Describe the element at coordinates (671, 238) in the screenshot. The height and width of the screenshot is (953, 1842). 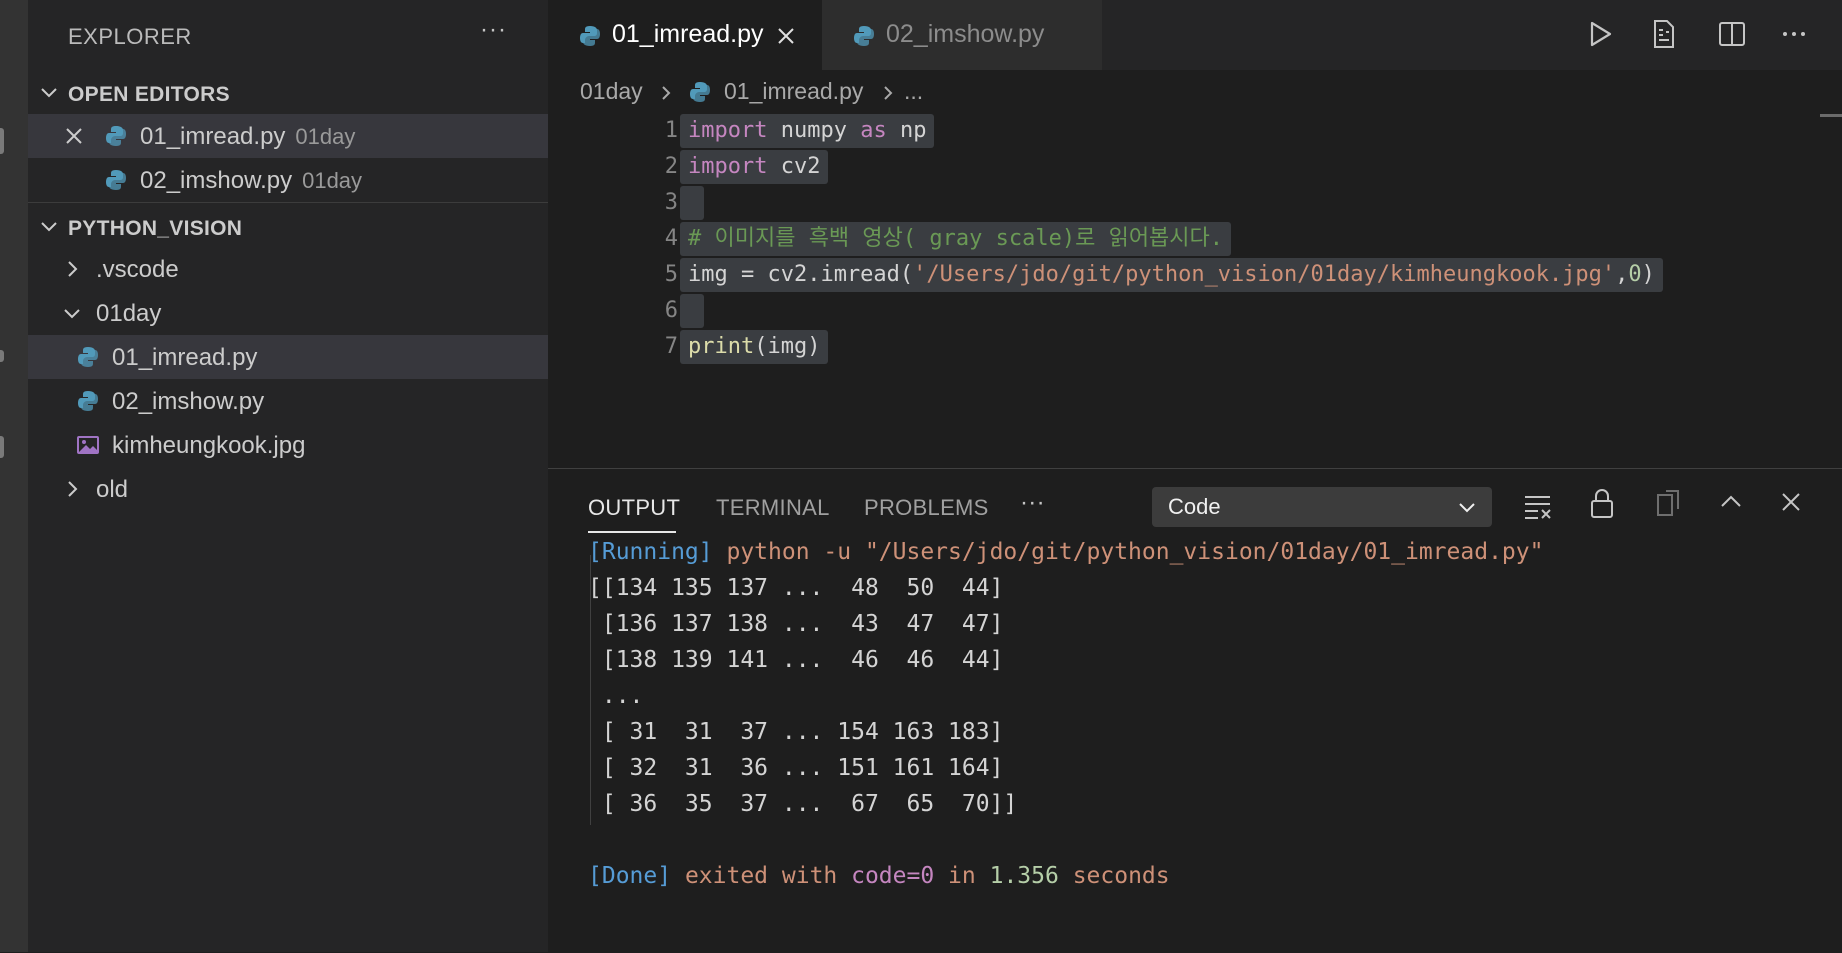
I see `line-number: 4` at that location.